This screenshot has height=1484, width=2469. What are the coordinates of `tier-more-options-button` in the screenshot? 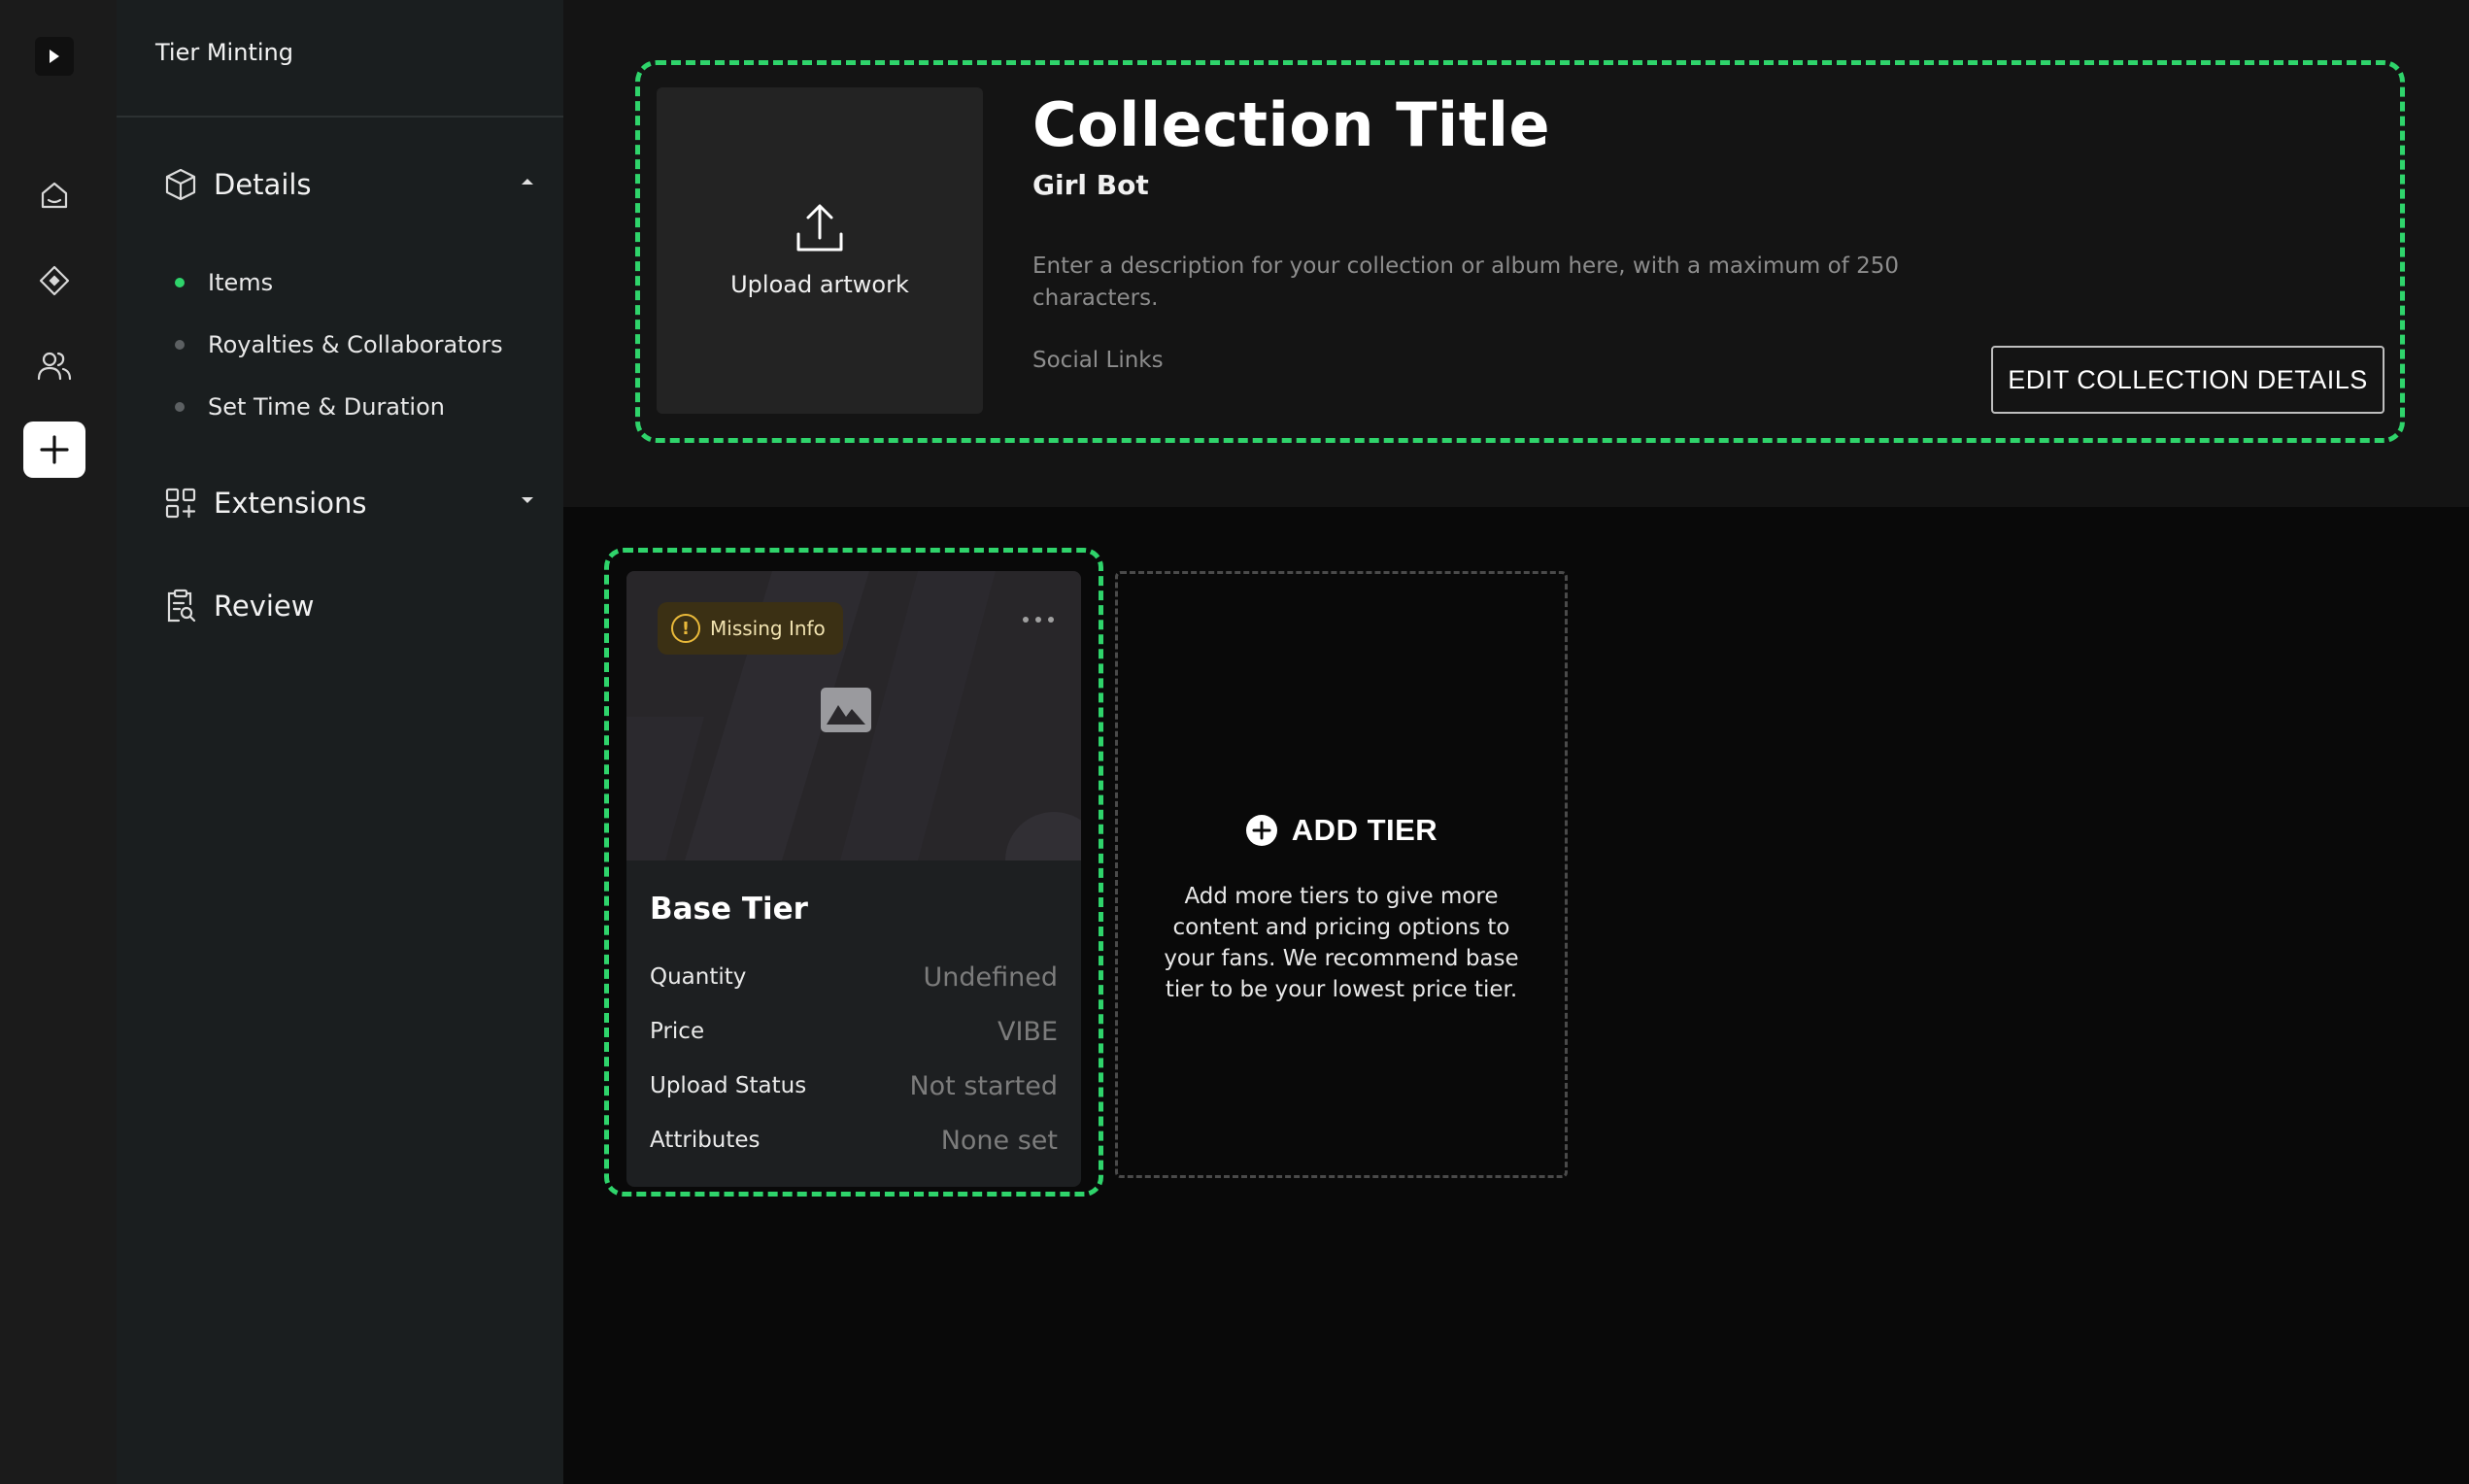 It's located at (1038, 619).